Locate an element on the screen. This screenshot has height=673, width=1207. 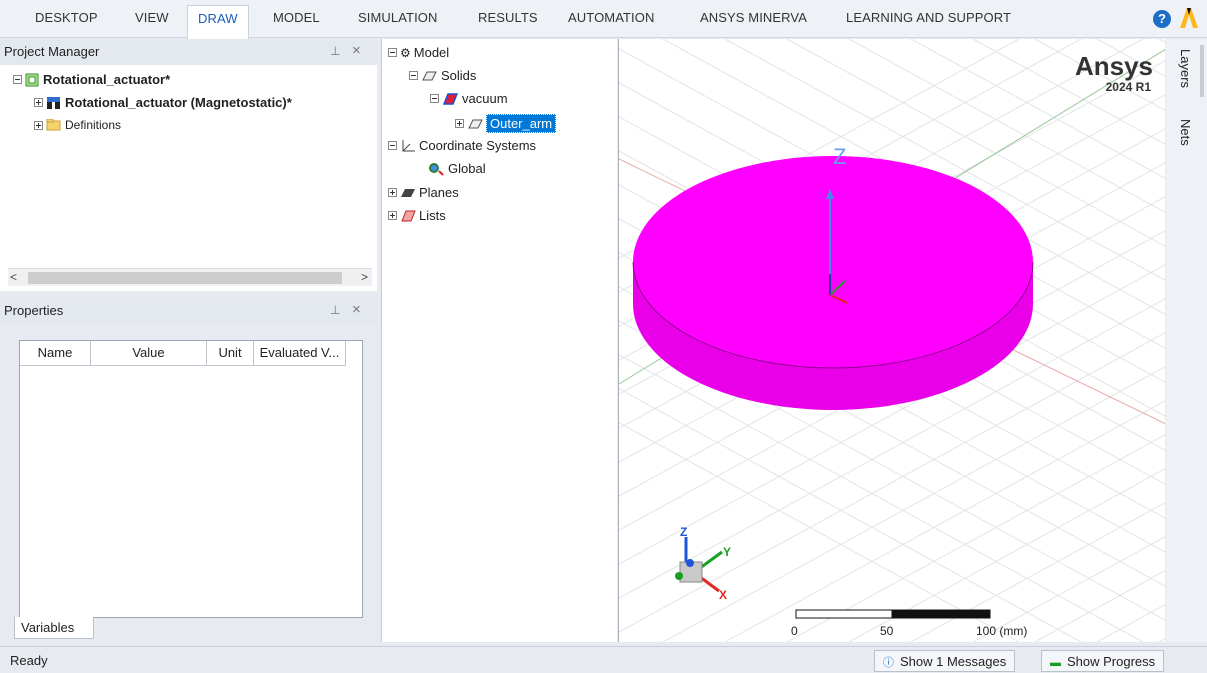
folder-icon is located at coordinates (53, 125).